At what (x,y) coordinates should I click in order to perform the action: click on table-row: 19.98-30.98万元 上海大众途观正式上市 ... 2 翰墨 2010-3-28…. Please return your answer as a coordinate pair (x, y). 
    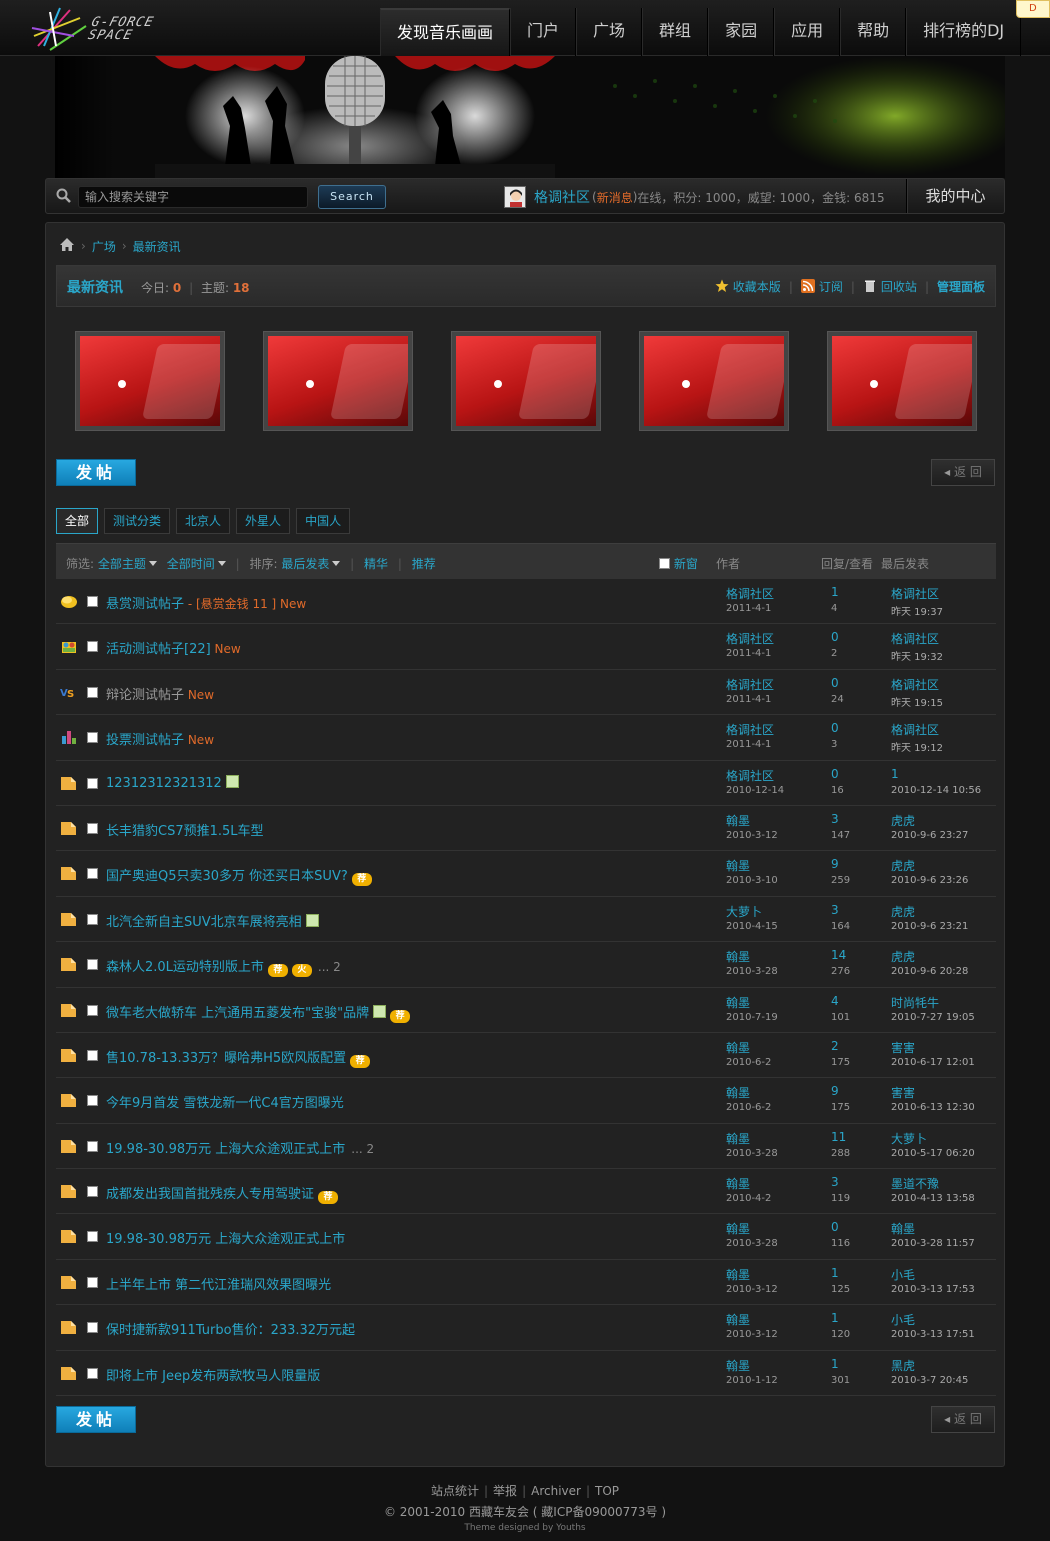
    Looking at the image, I should click on (526, 1147).